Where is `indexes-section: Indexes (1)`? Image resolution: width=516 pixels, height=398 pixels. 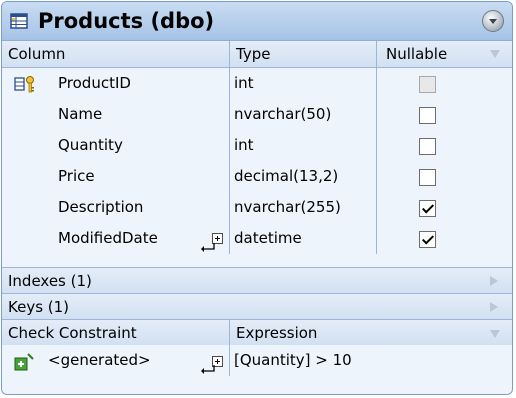
indexes-section: Indexes (1) is located at coordinates (257, 280).